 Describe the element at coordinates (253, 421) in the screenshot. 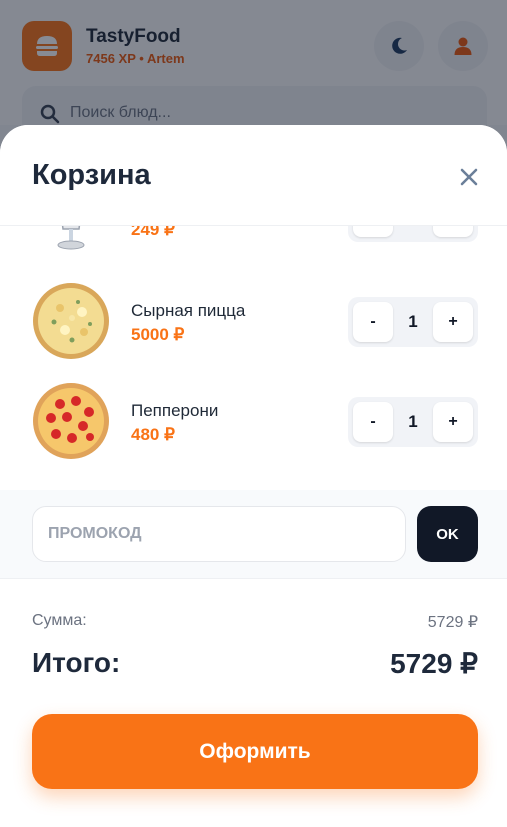

I see `cart-item: Пепперони 480 ₽ - 1 +` at that location.